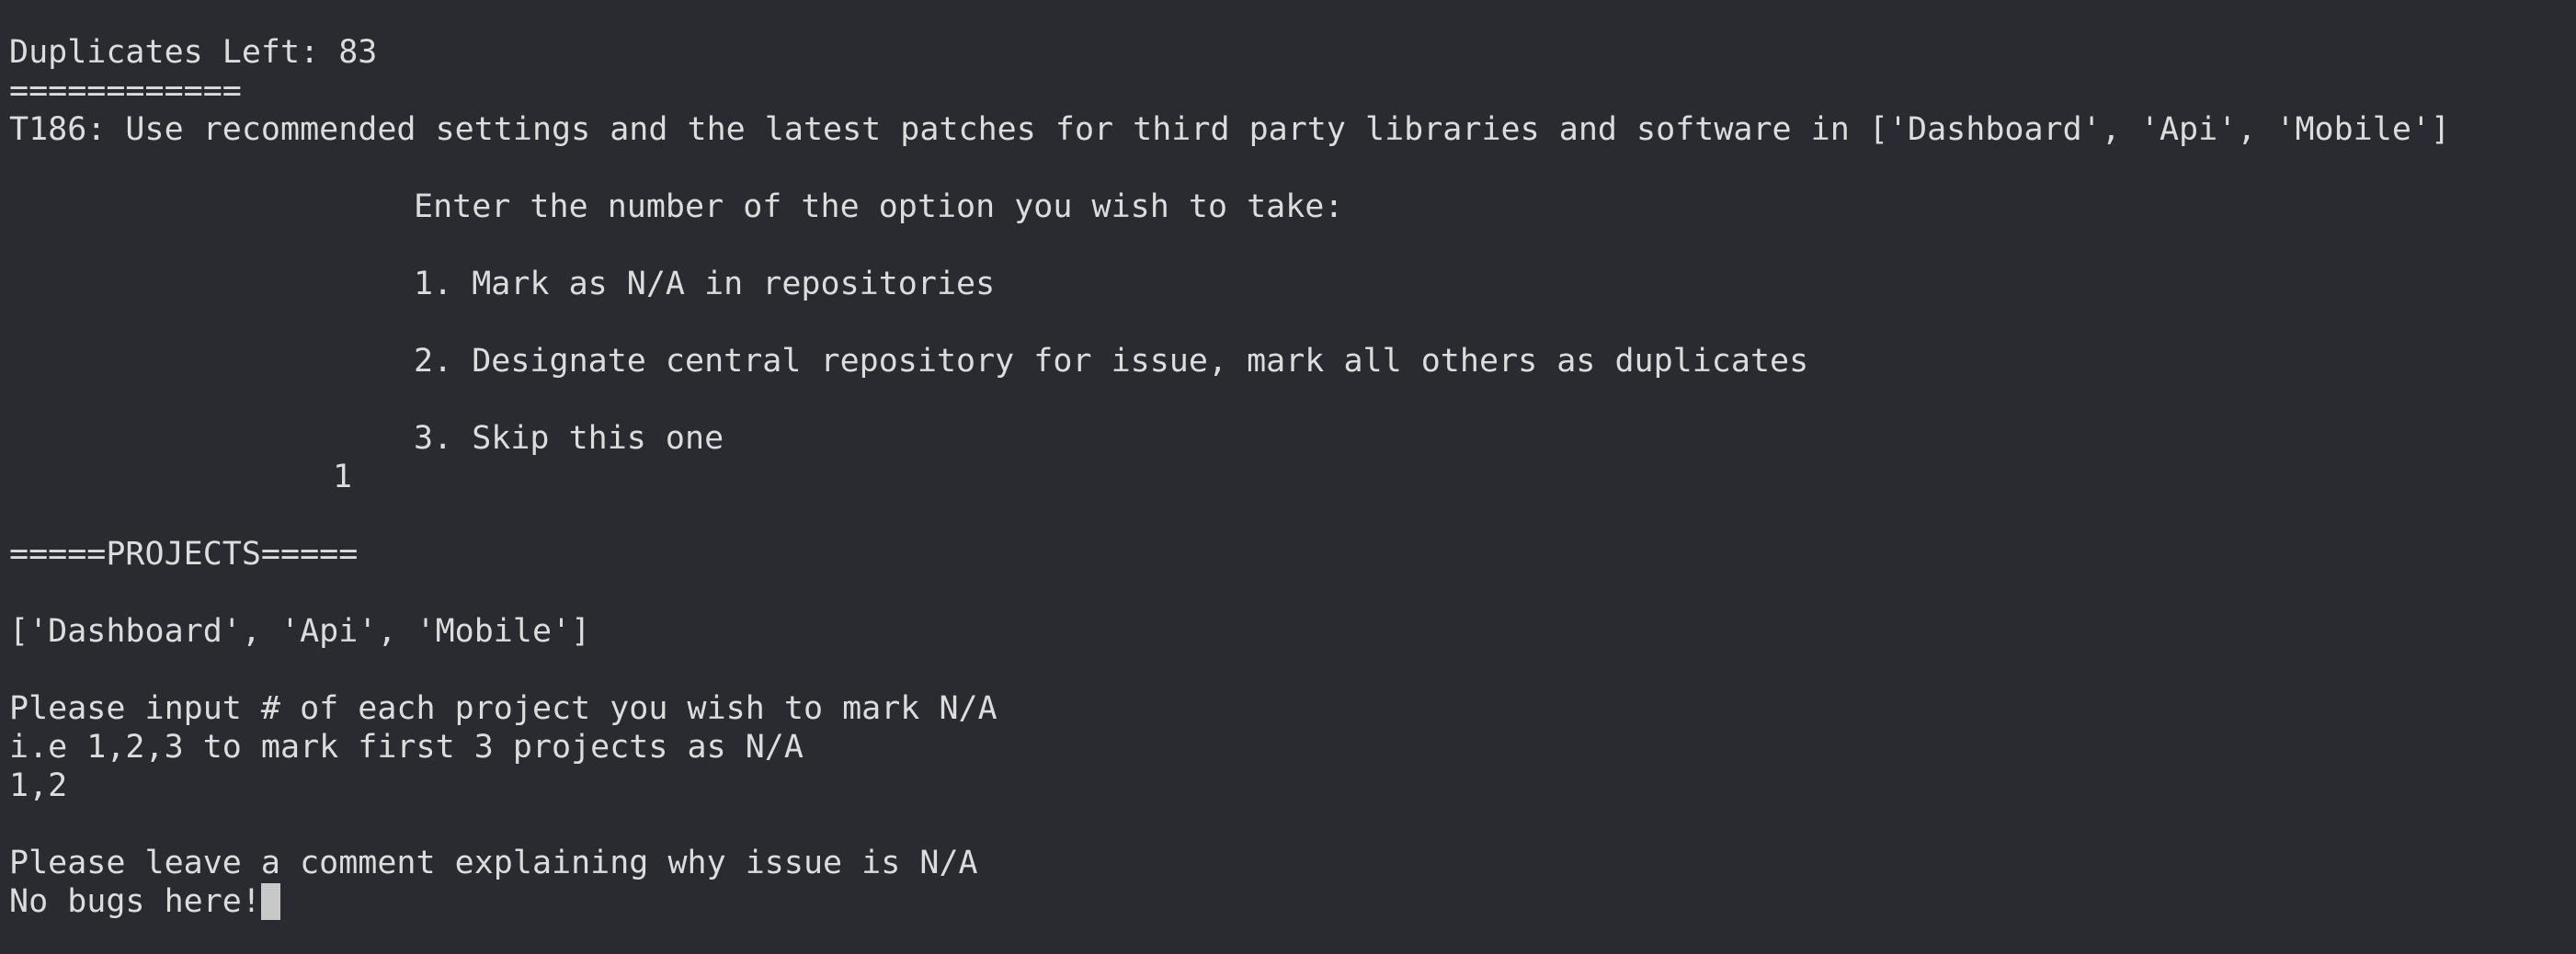 The height and width of the screenshot is (954, 2576). Describe the element at coordinates (270, 901) in the screenshot. I see `text-cursor` at that location.